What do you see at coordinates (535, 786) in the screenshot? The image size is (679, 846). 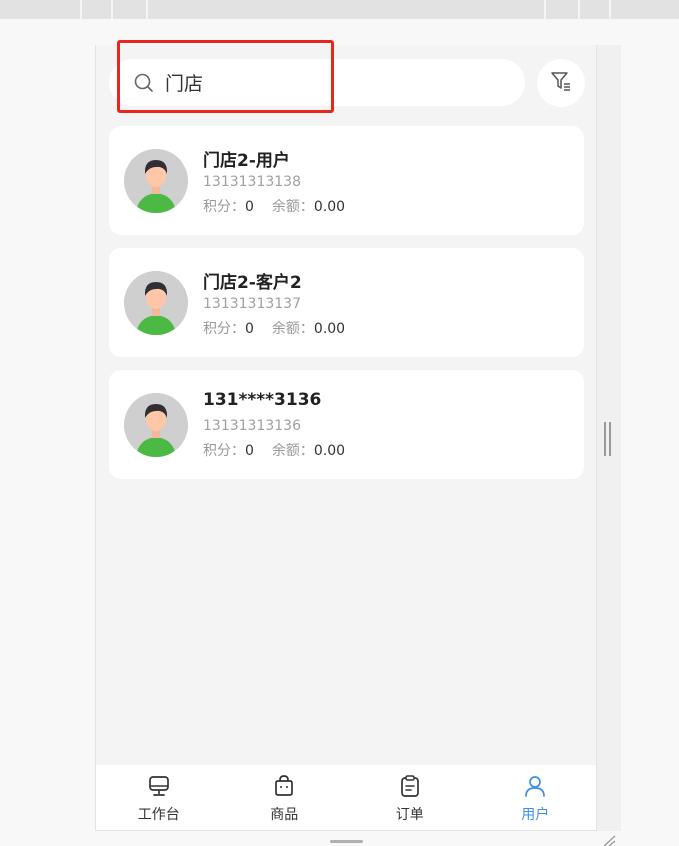 I see `user-icon` at bounding box center [535, 786].